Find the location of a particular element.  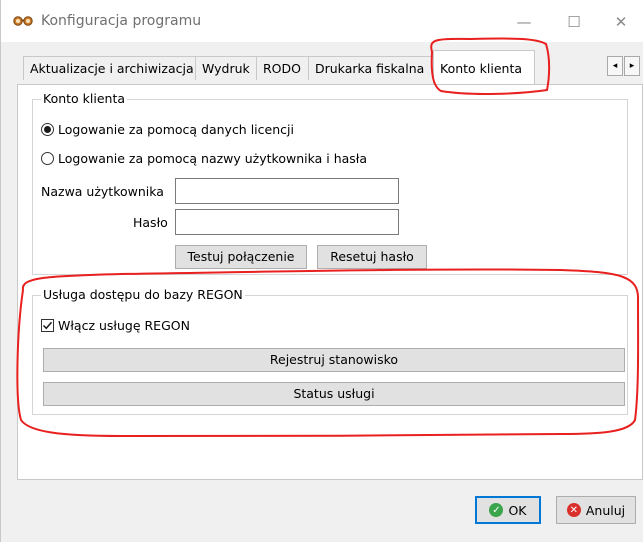

tab-label: Aktualizacje i archiwizacja is located at coordinates (112, 68).